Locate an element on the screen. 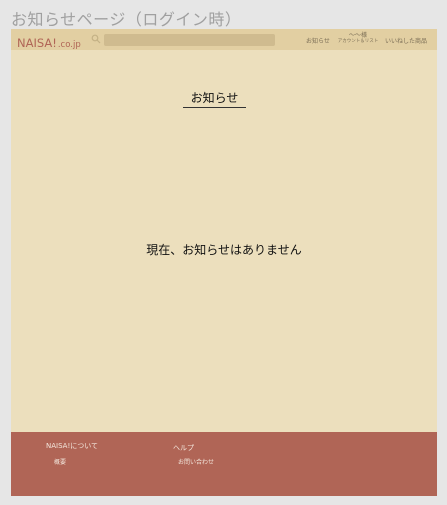  site-header: NAISA!.co.jp お知らせ 〜〜様 アカウント＆リスト いいねした商品 is located at coordinates (224, 39).